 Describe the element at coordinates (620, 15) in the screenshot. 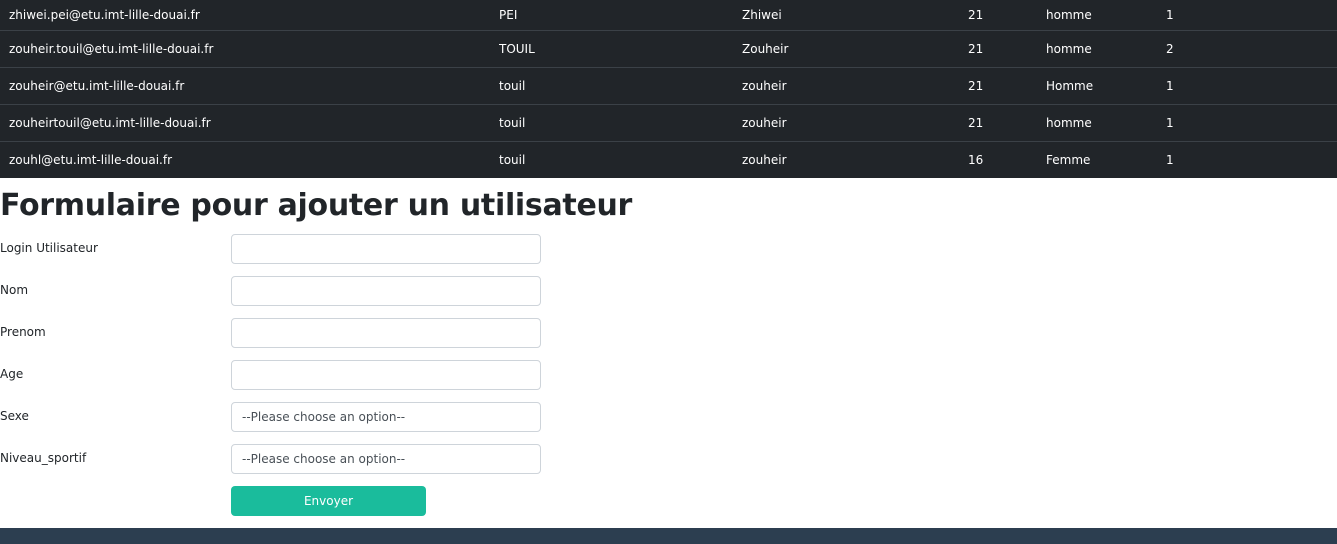

I see `cell-nom: PEI` at that location.